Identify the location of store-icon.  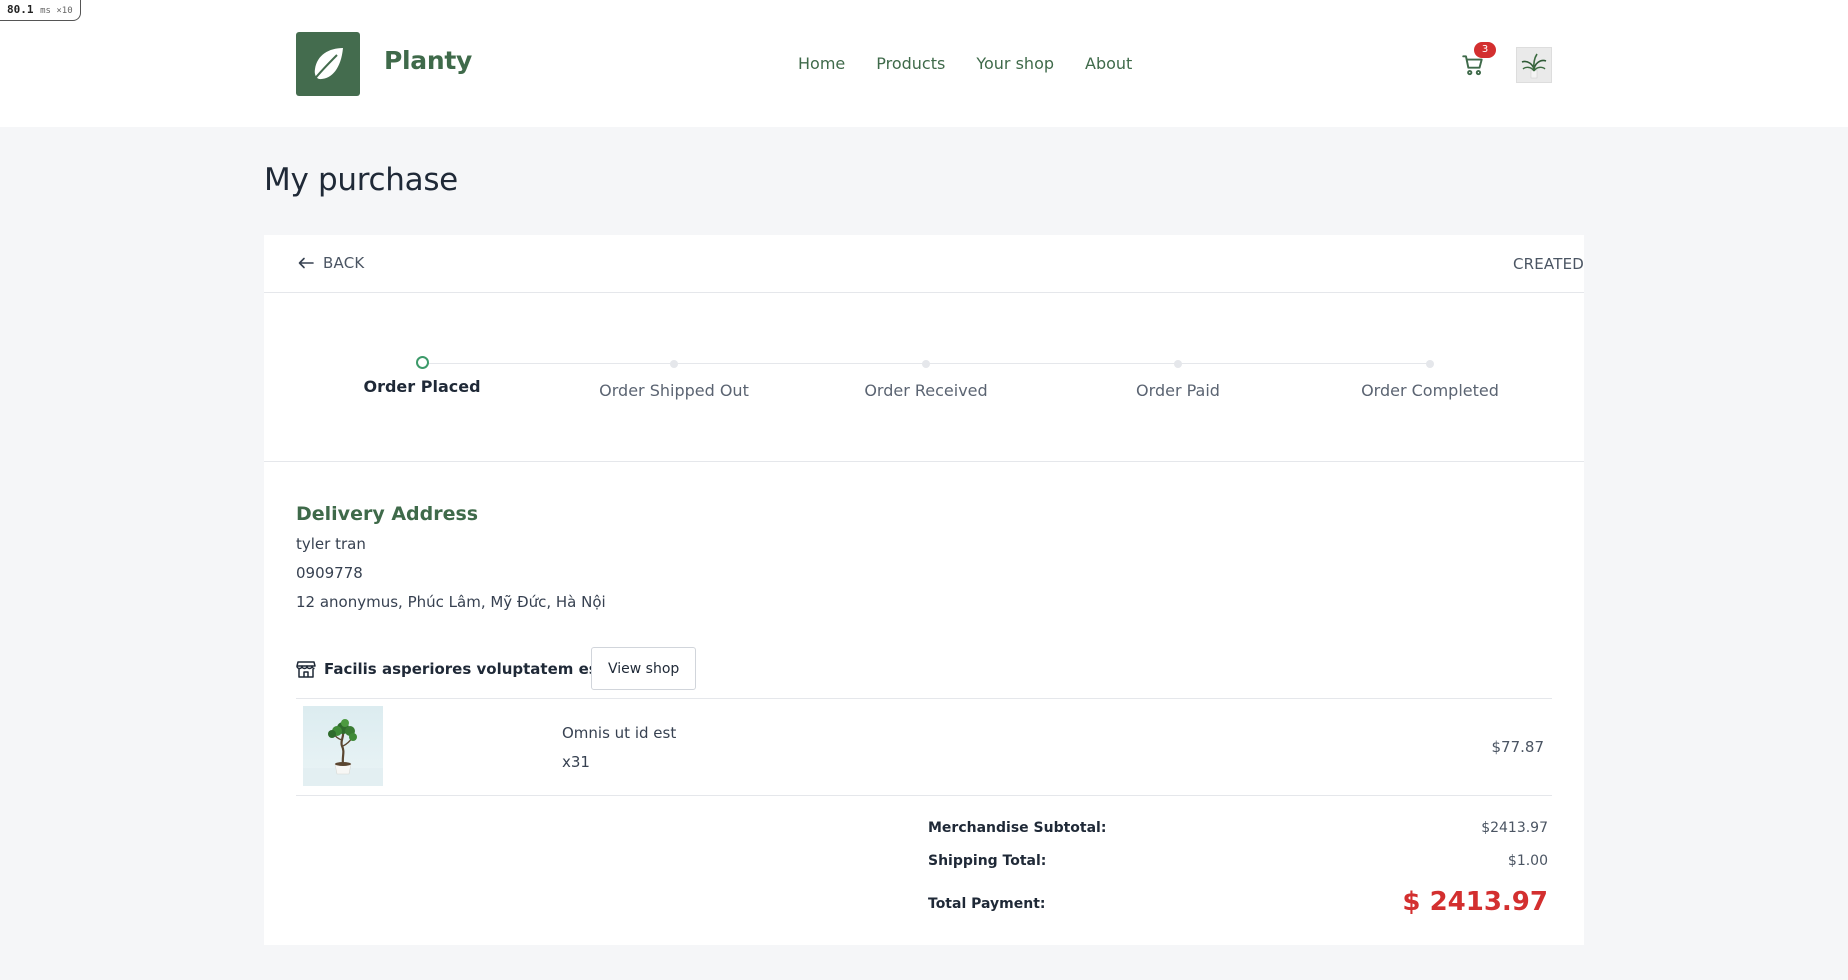
(306, 669).